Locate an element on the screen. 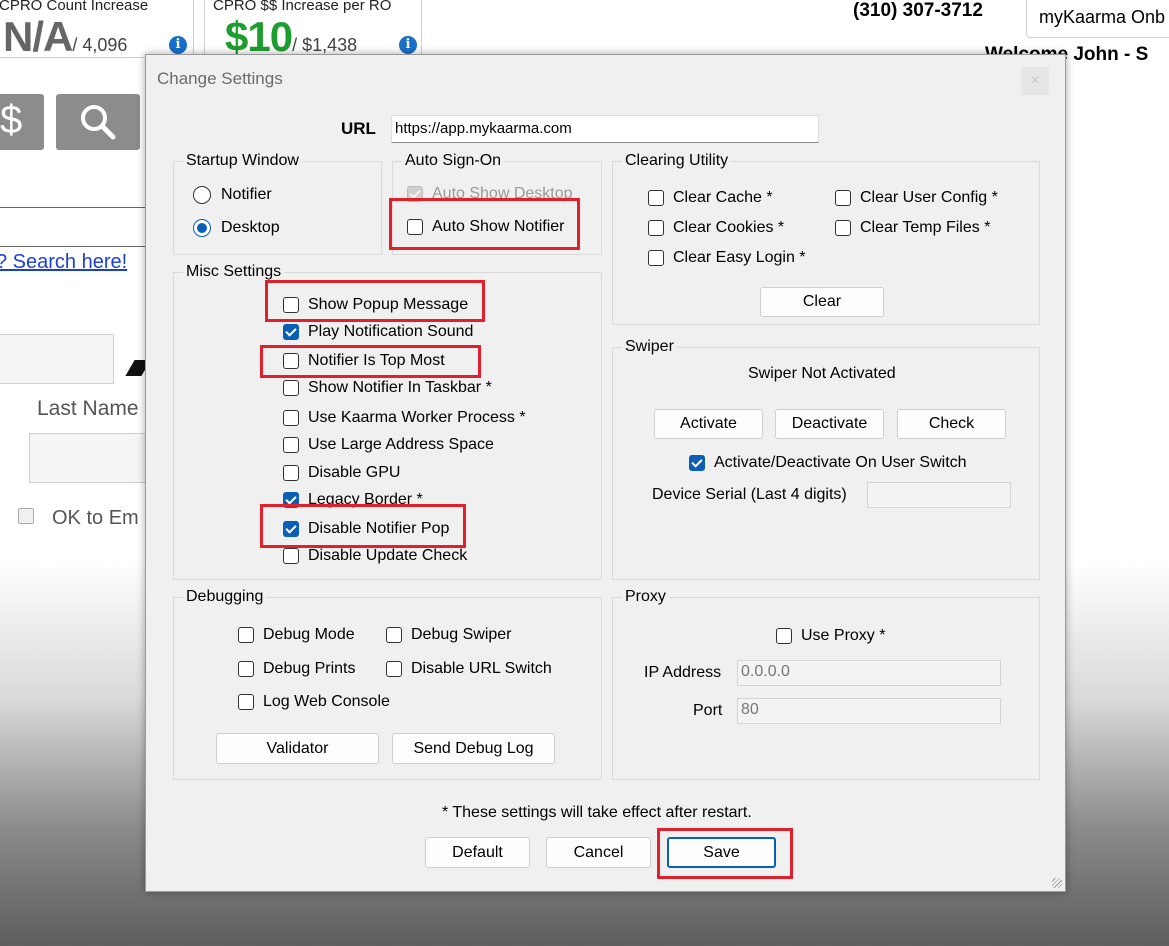 This screenshot has height=946, width=1169. debug-mode-label: Debug Mode is located at coordinates (309, 634).